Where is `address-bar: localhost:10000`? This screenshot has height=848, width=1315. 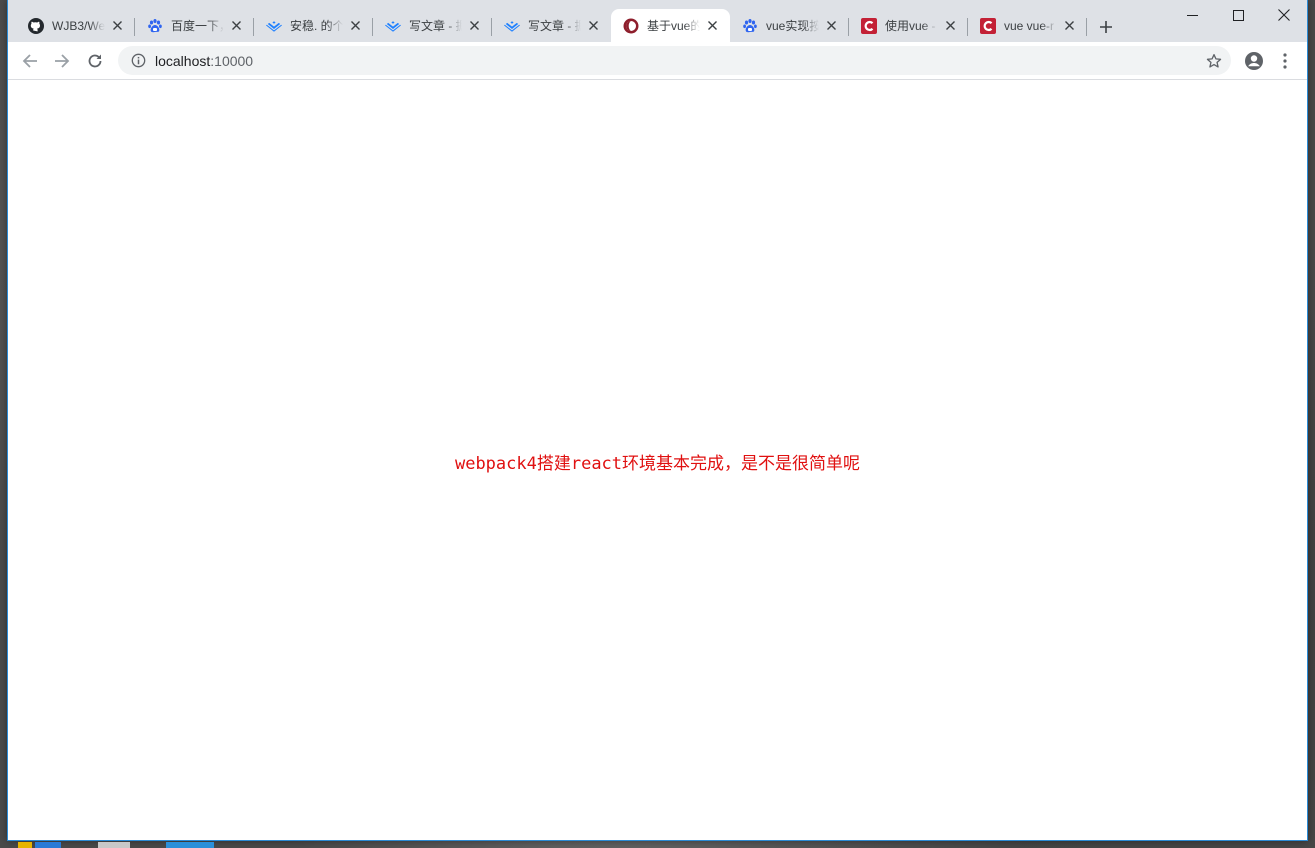
address-bar: localhost:10000 is located at coordinates (674, 60).